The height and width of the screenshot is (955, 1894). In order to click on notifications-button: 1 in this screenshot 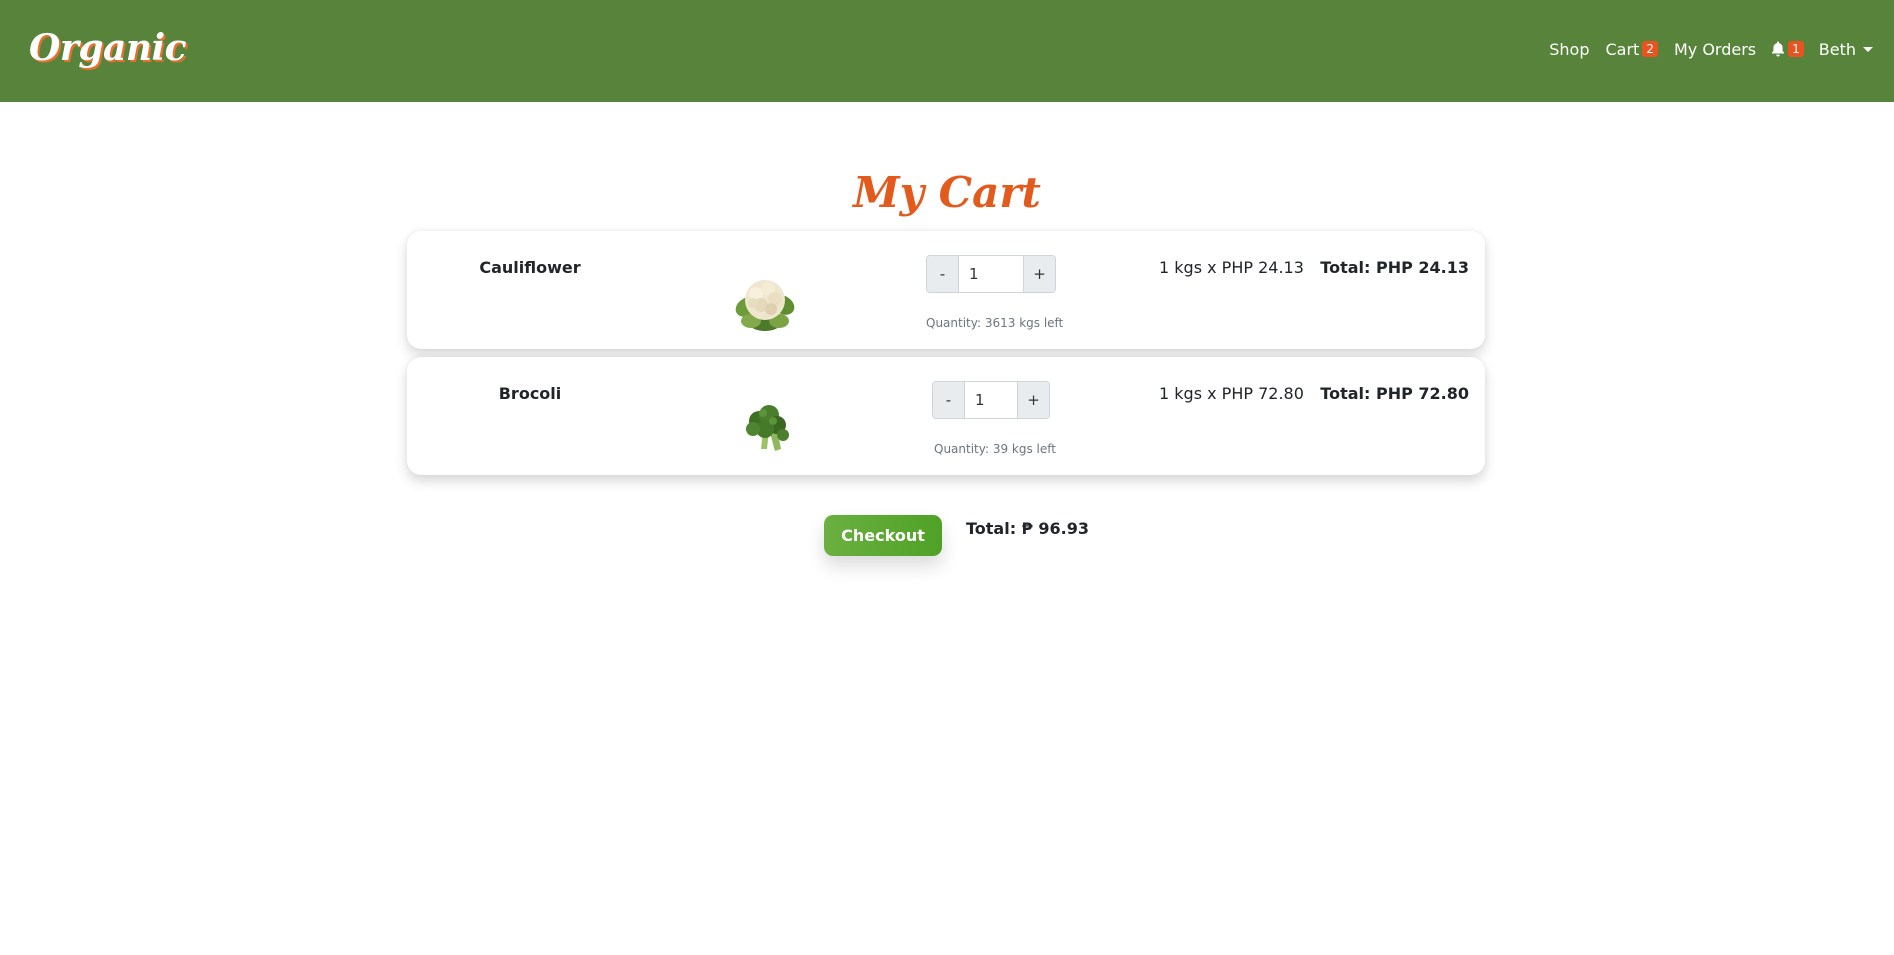, I will do `click(1787, 49)`.